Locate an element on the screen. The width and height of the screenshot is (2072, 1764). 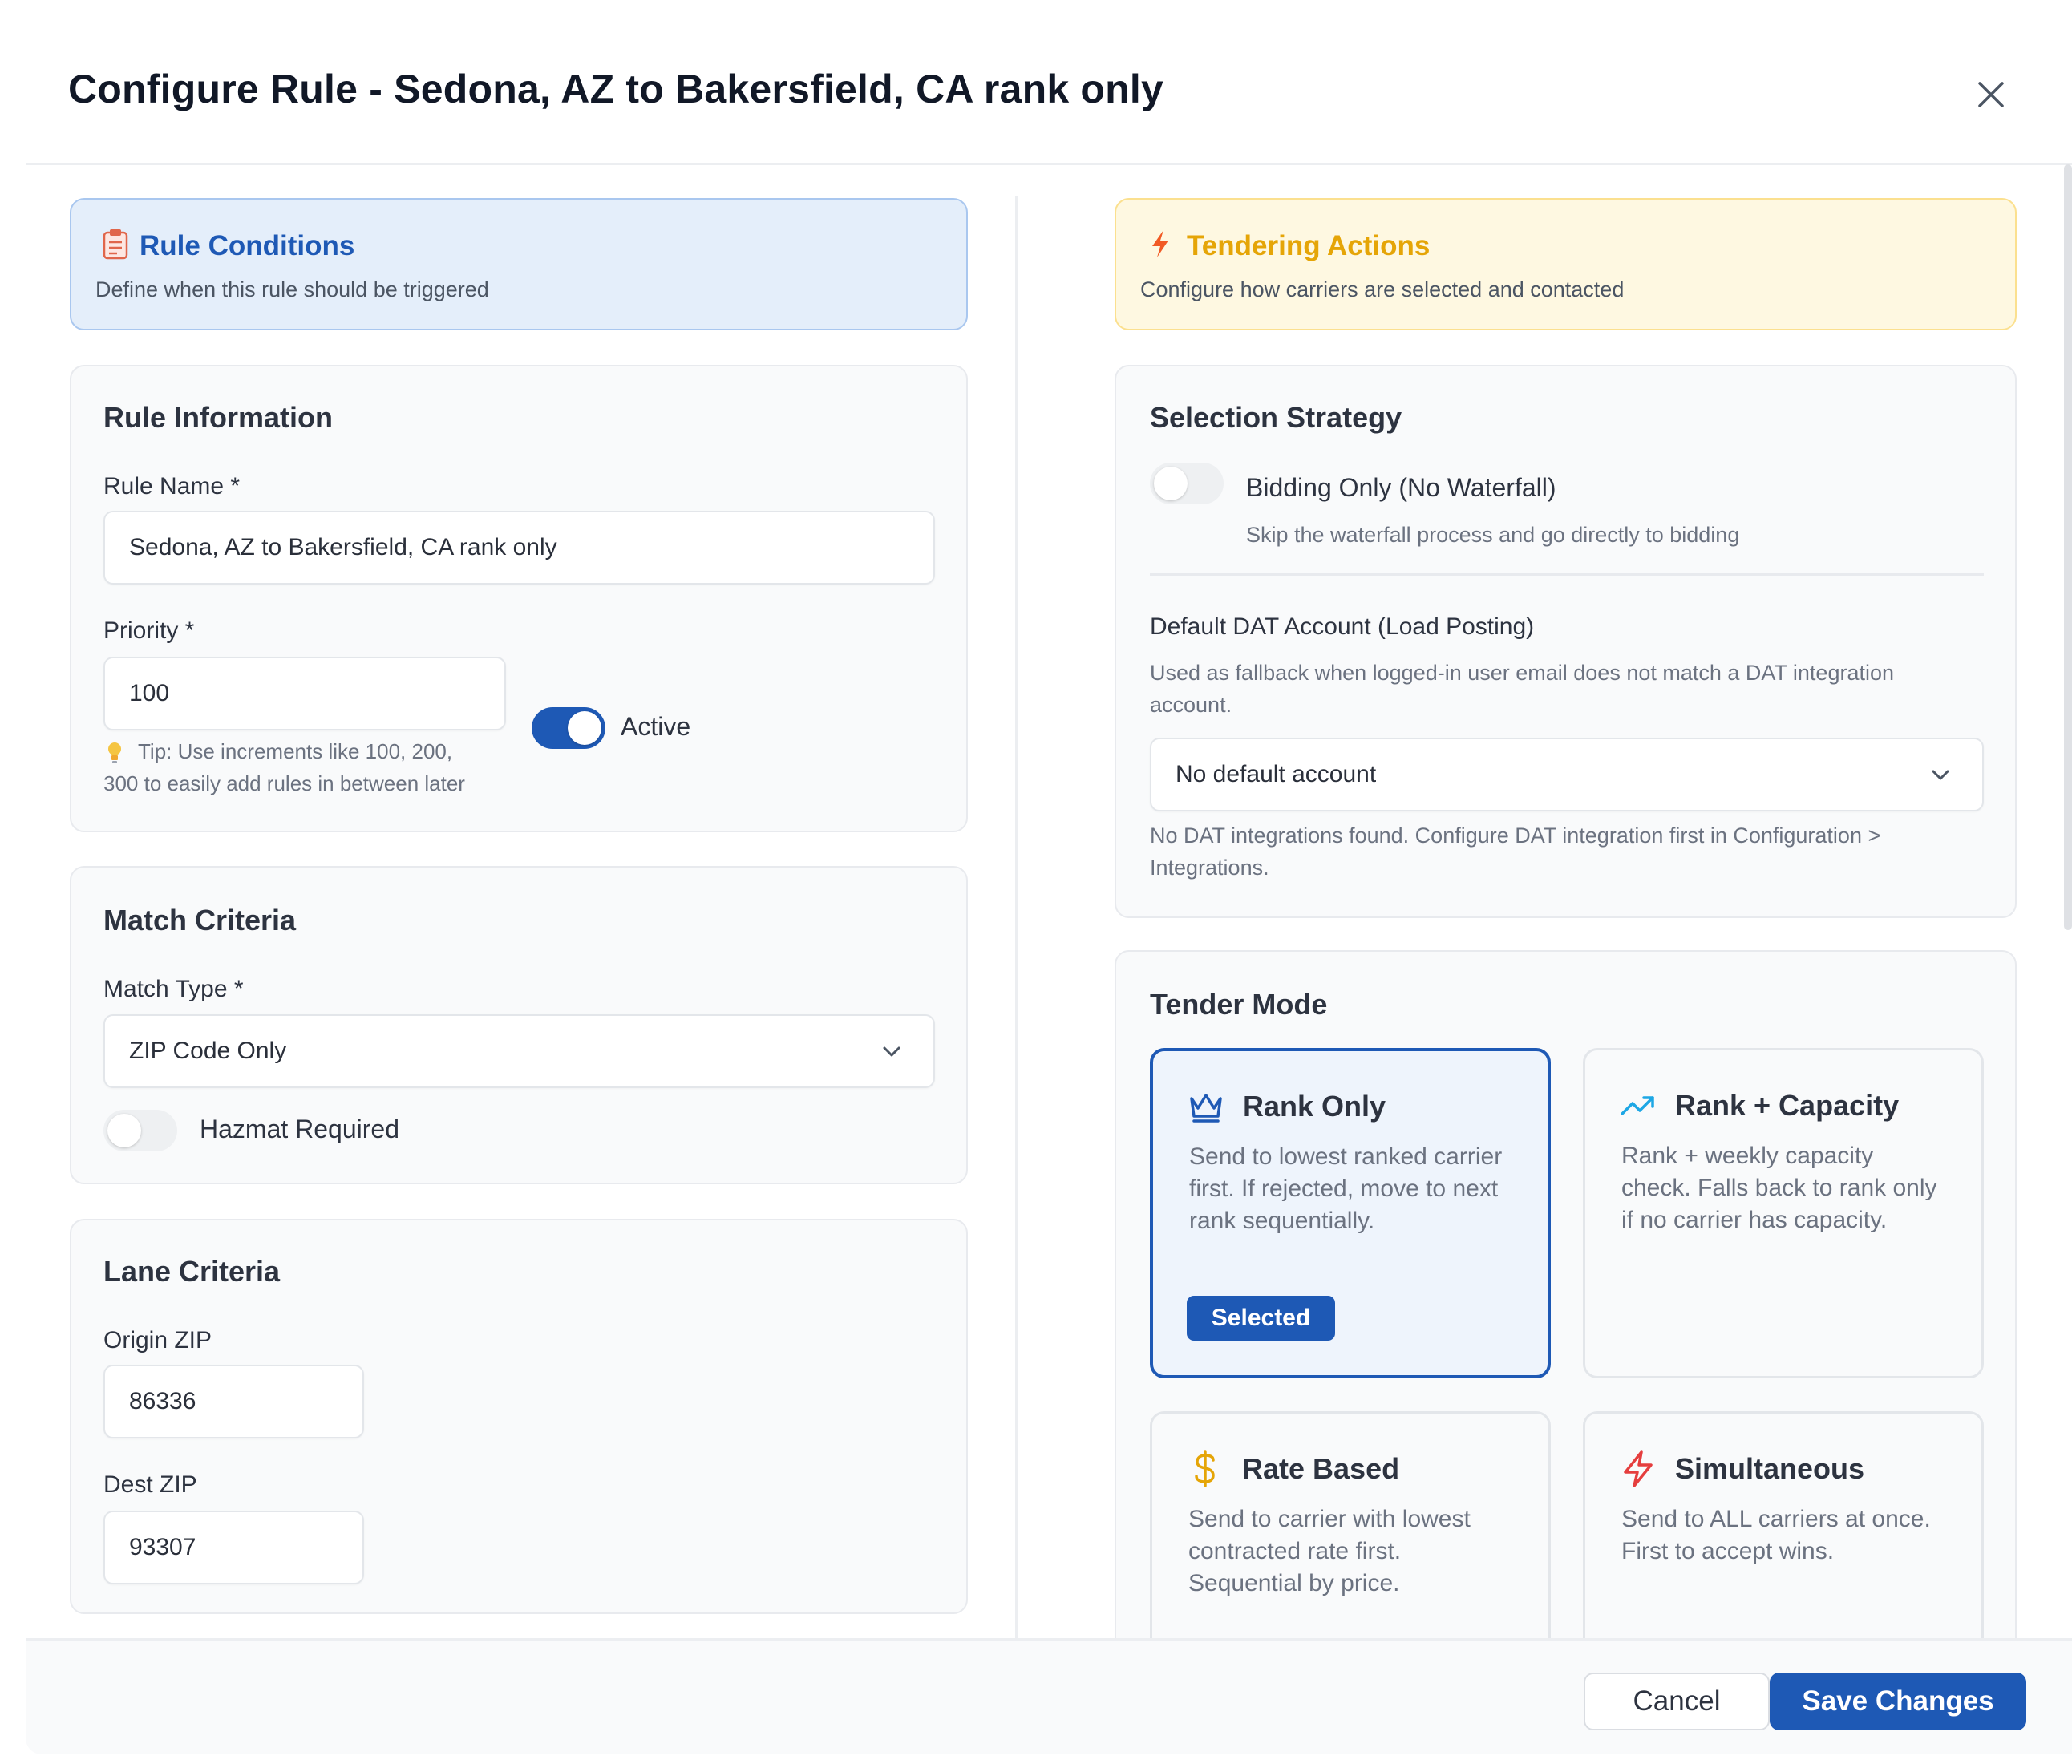
dollar-icon is located at coordinates (1205, 1468).